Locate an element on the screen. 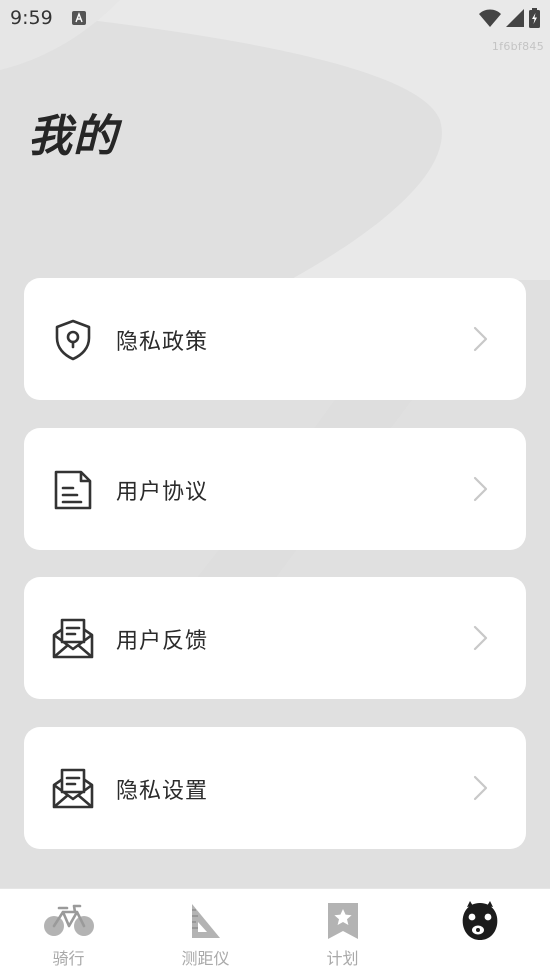 The image size is (550, 977). tab-label: 计划 is located at coordinates (342, 958).